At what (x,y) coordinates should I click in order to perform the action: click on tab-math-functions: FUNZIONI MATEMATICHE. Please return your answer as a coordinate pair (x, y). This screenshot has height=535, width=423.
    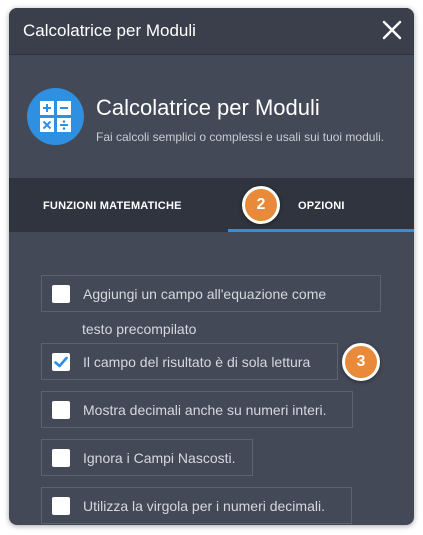
    Looking at the image, I should click on (118, 205).